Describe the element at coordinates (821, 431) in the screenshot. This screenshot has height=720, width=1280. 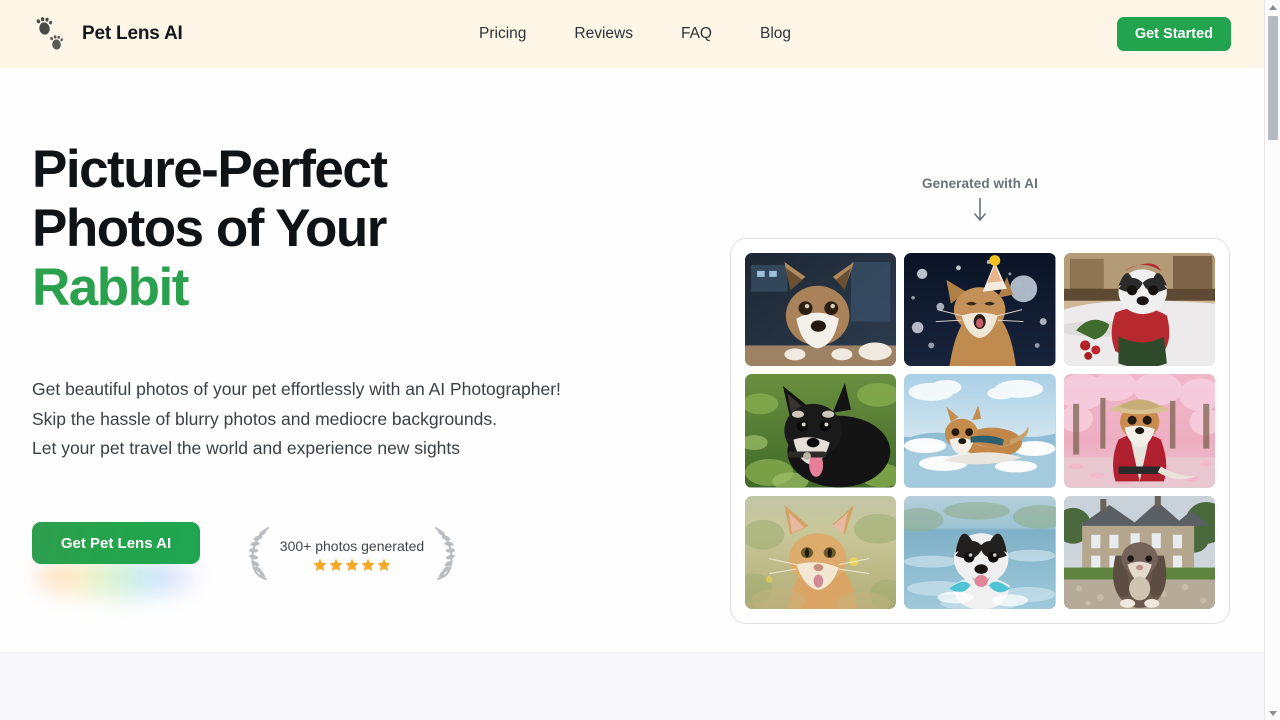
I see `gallery-photo-black-dog-grass` at that location.